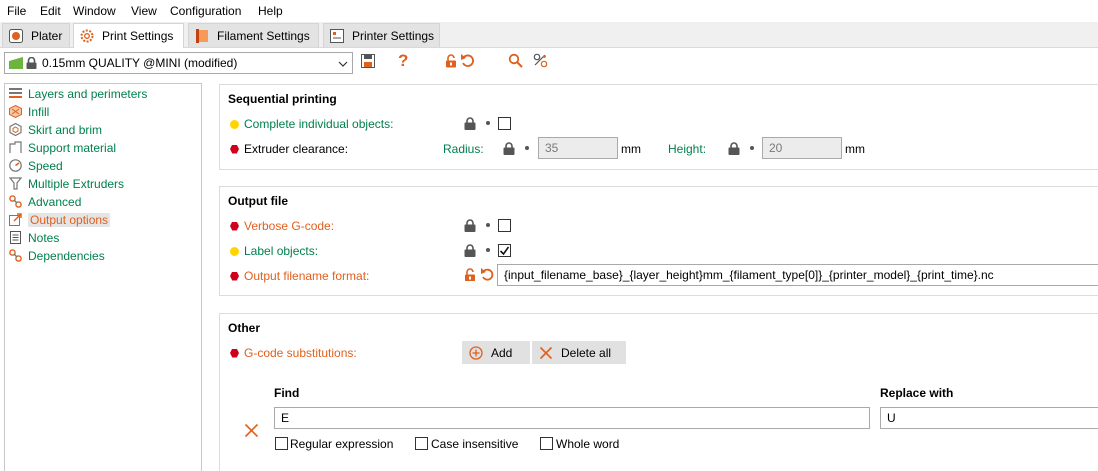  What do you see at coordinates (578, 148) in the screenshot?
I see `radius-input: 35` at bounding box center [578, 148].